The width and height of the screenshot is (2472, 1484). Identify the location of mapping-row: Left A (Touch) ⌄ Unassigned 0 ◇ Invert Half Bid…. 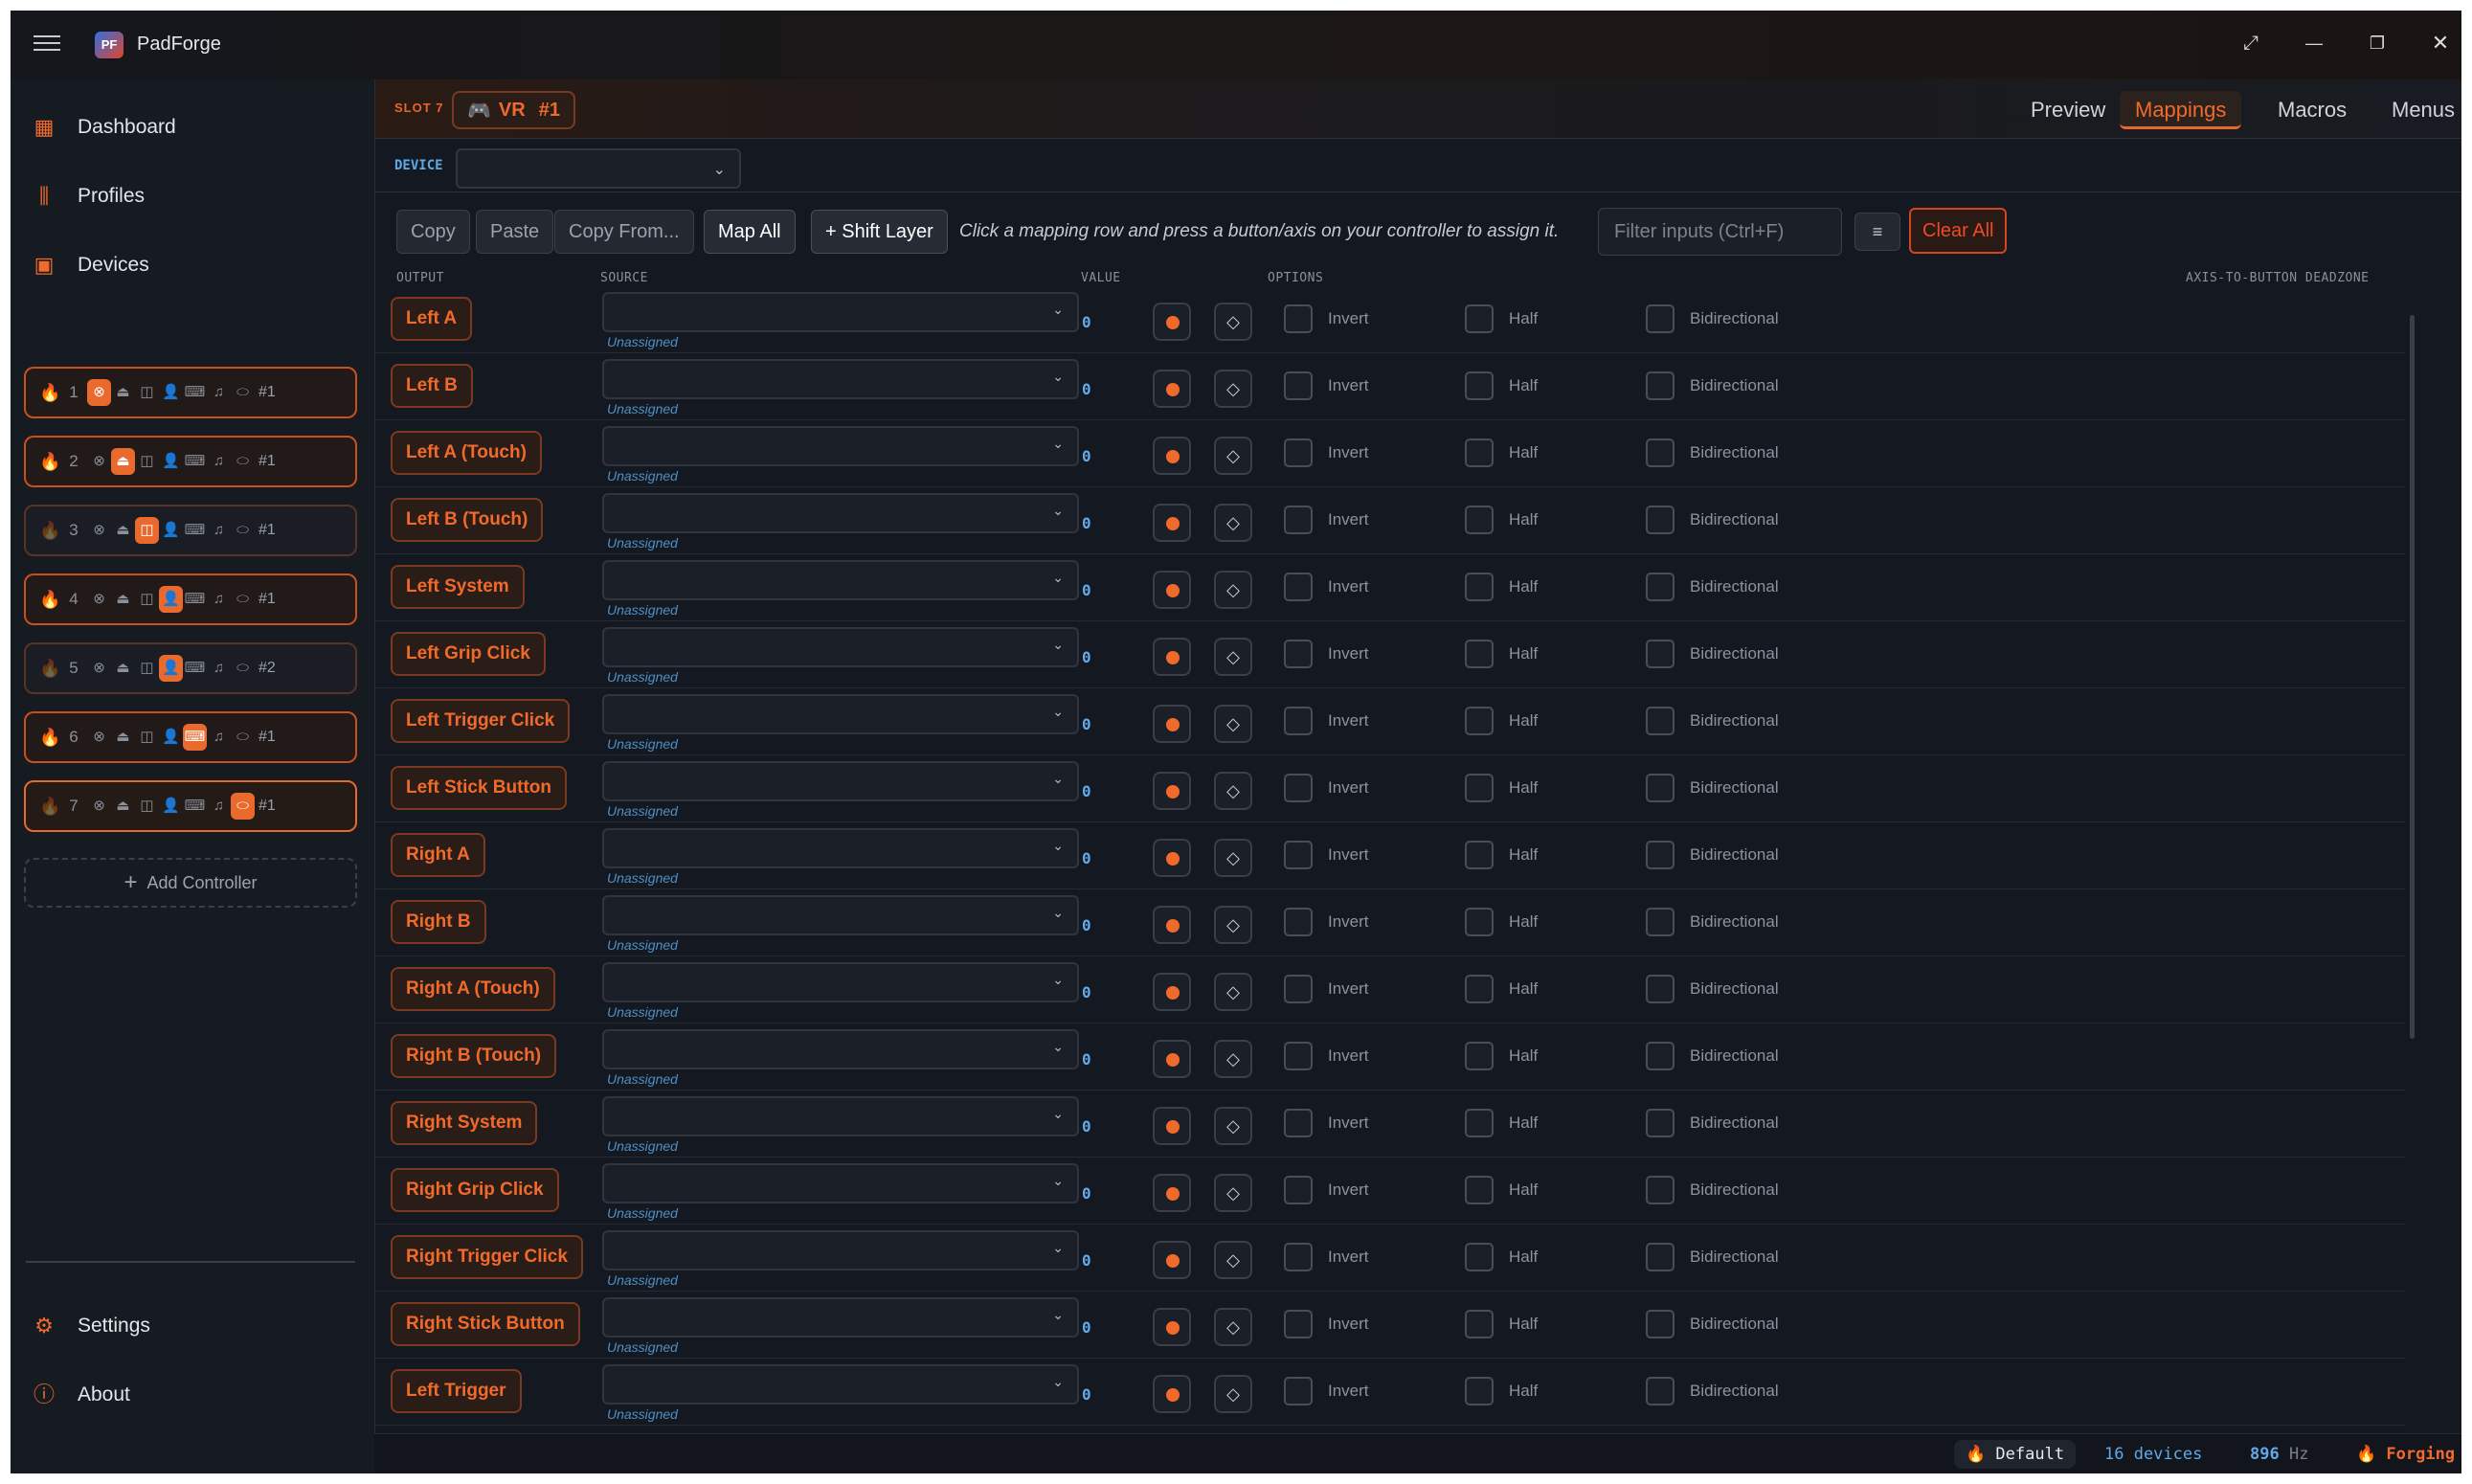
(1390, 453).